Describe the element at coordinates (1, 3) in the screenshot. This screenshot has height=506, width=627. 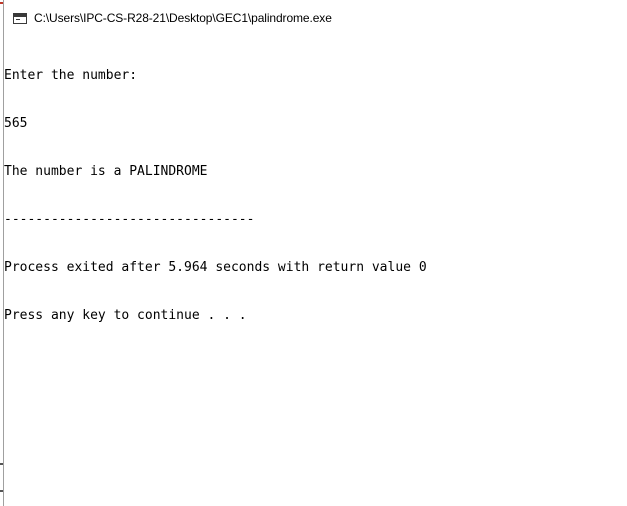
I see `edge-mark-top` at that location.